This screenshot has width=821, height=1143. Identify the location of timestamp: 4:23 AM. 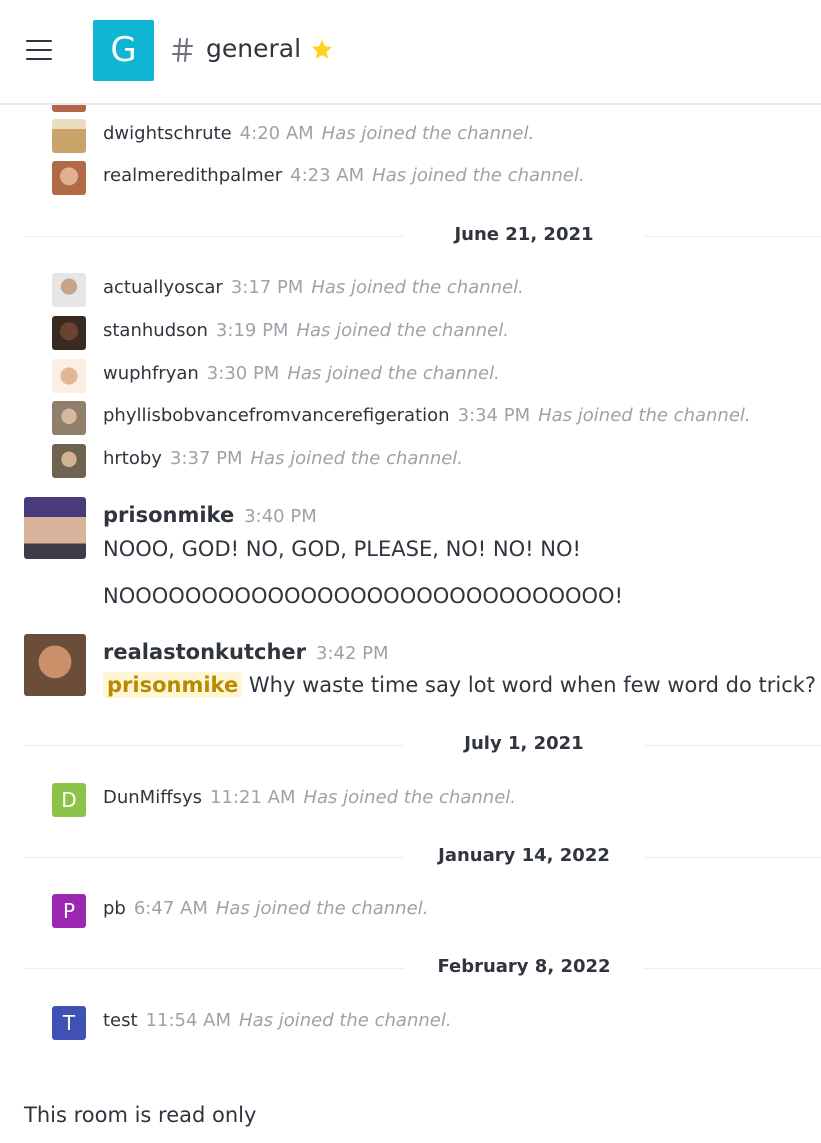
(327, 175).